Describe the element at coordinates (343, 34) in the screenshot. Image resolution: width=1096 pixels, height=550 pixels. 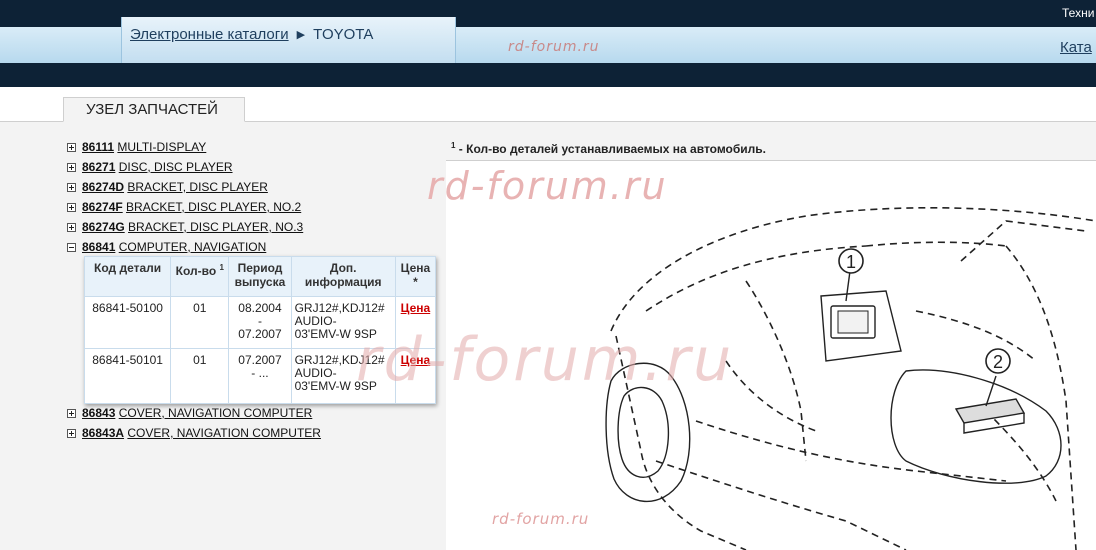
I see `breadcrumb-current: TOYOTA` at that location.